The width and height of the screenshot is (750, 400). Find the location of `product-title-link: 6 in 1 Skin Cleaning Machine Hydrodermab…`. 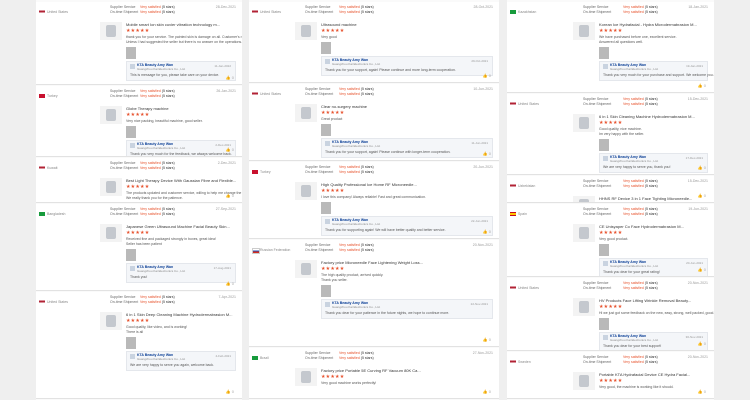

product-title-link: 6 in 1 Skin Cleaning Machine Hydrodermab… is located at coordinates (647, 116).